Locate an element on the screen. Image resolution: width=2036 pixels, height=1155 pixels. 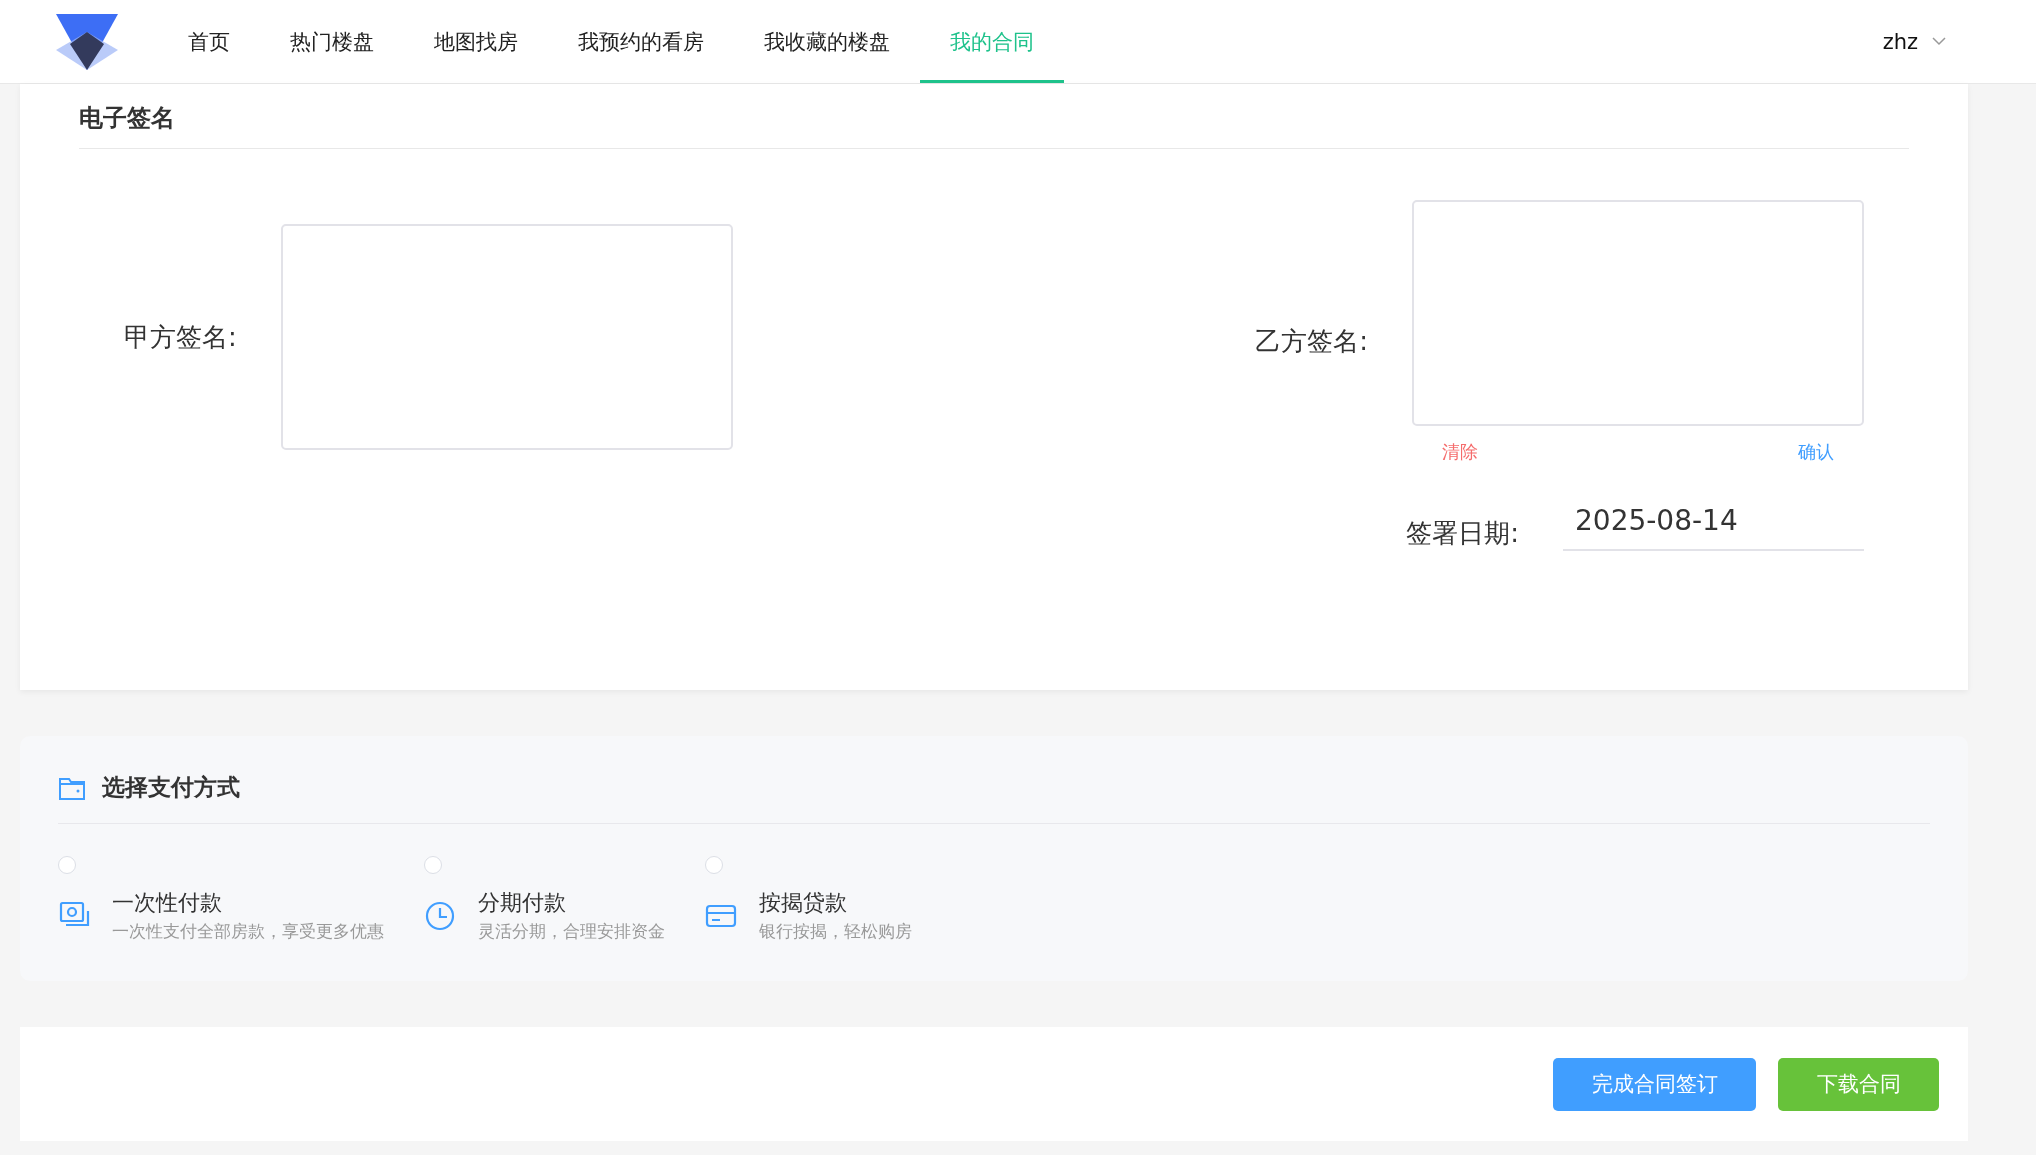
nav-tab: 我收藏的楼盘 is located at coordinates (827, 41).